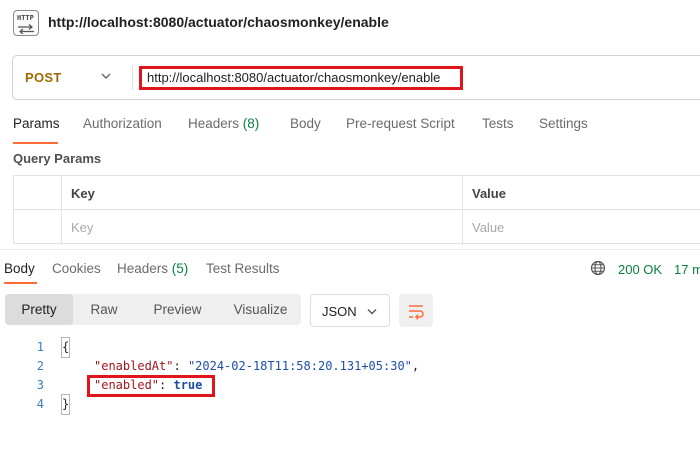 Image resolution: width=700 pixels, height=455 pixels. I want to click on json-close-brace: }, so click(65, 404).